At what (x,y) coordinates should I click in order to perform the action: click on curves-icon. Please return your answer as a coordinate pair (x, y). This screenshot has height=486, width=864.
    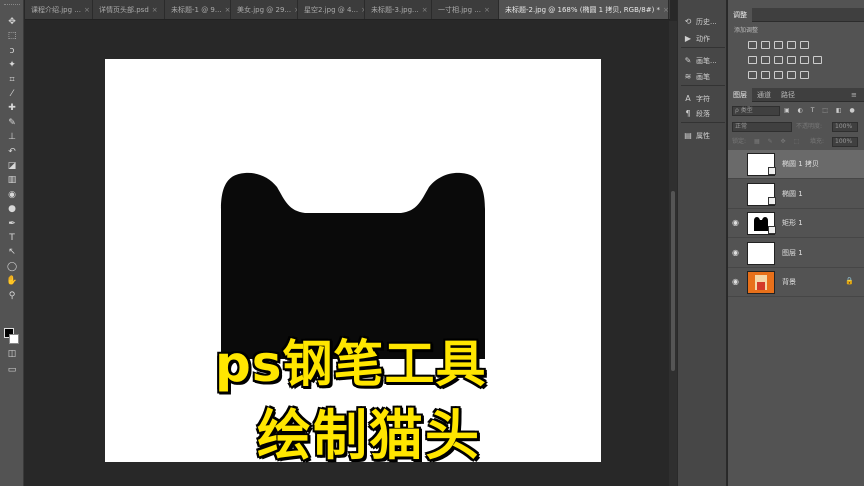
    Looking at the image, I should click on (778, 45).